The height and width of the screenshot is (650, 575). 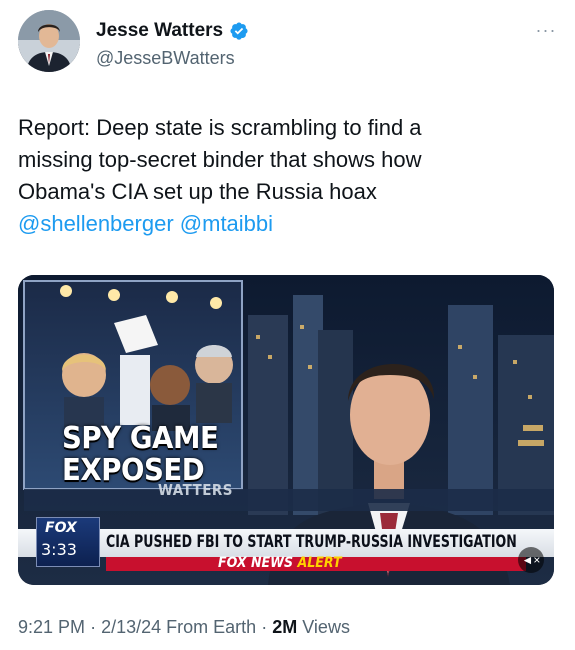 What do you see at coordinates (59, 549) in the screenshot?
I see `broadcast-time: 3:33` at bounding box center [59, 549].